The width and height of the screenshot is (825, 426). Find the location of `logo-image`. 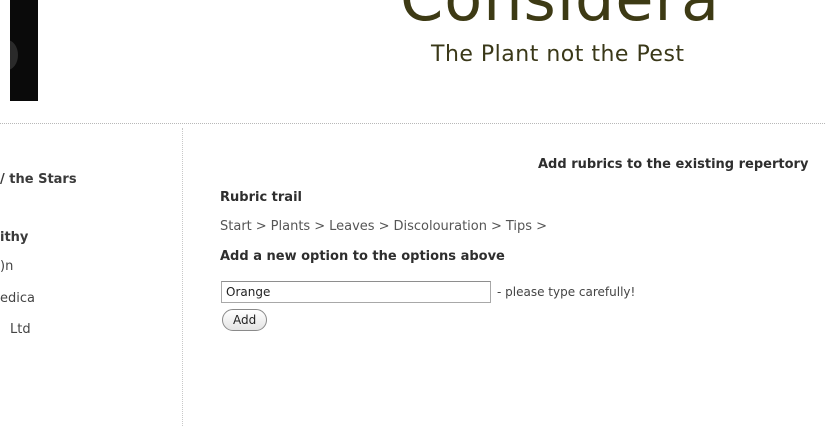

logo-image is located at coordinates (24, 50).